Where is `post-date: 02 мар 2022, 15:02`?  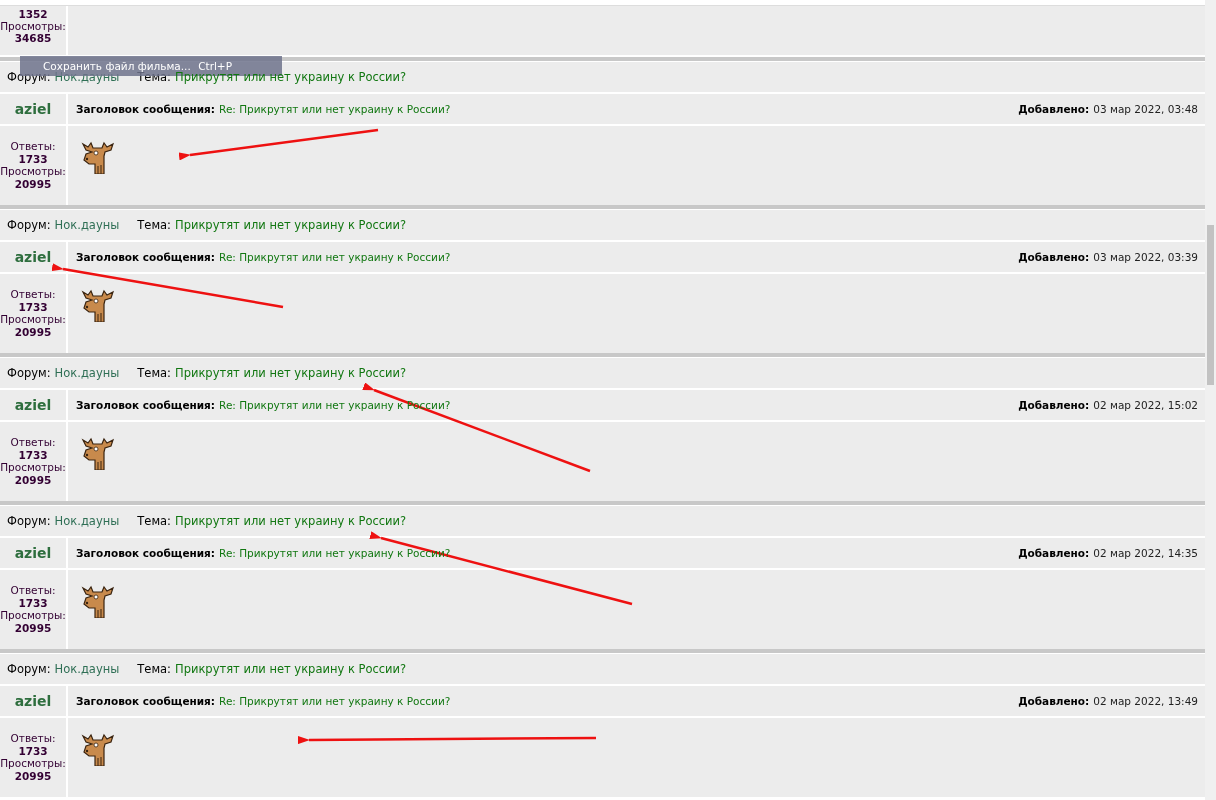 post-date: 02 мар 2022, 15:02 is located at coordinates (1145, 405).